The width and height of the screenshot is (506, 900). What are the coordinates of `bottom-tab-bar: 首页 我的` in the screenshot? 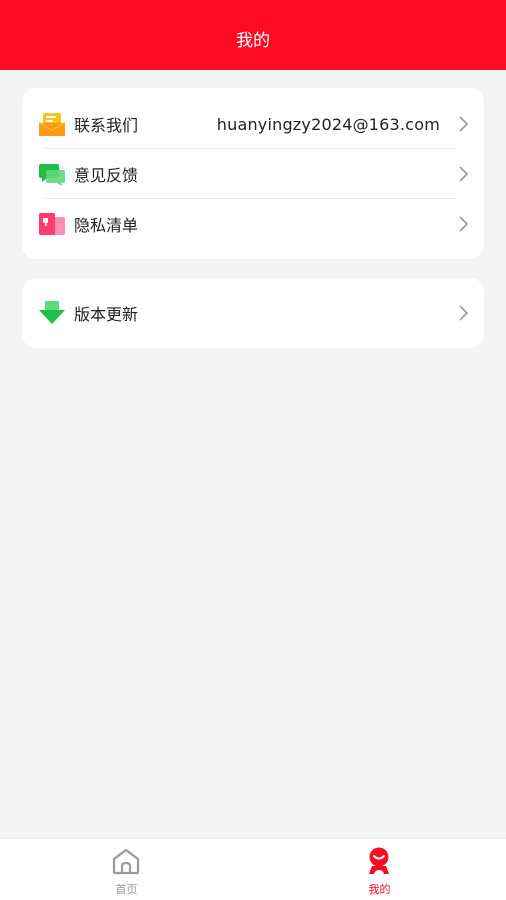 It's located at (253, 869).